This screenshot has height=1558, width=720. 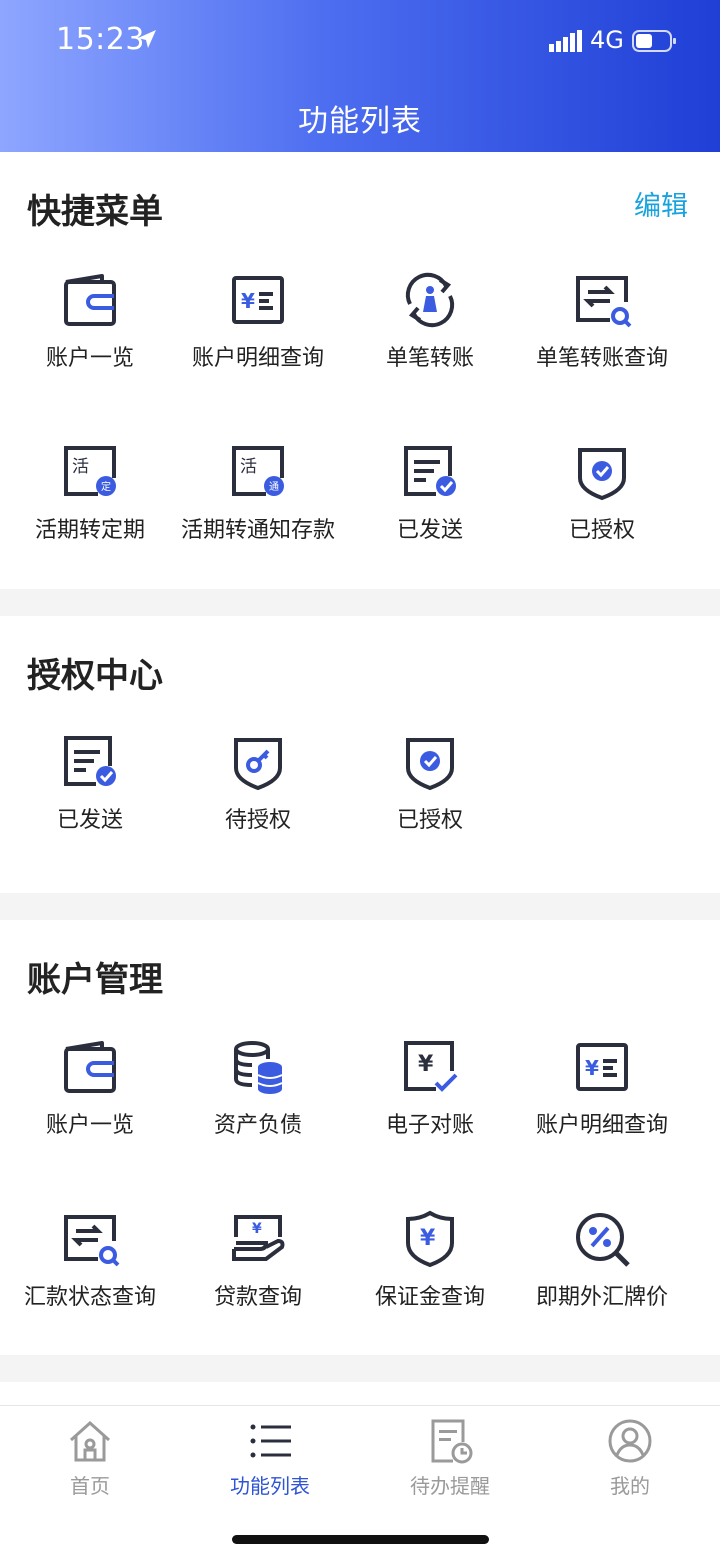 What do you see at coordinates (258, 764) in the screenshot?
I see `key-shield-icon` at bounding box center [258, 764].